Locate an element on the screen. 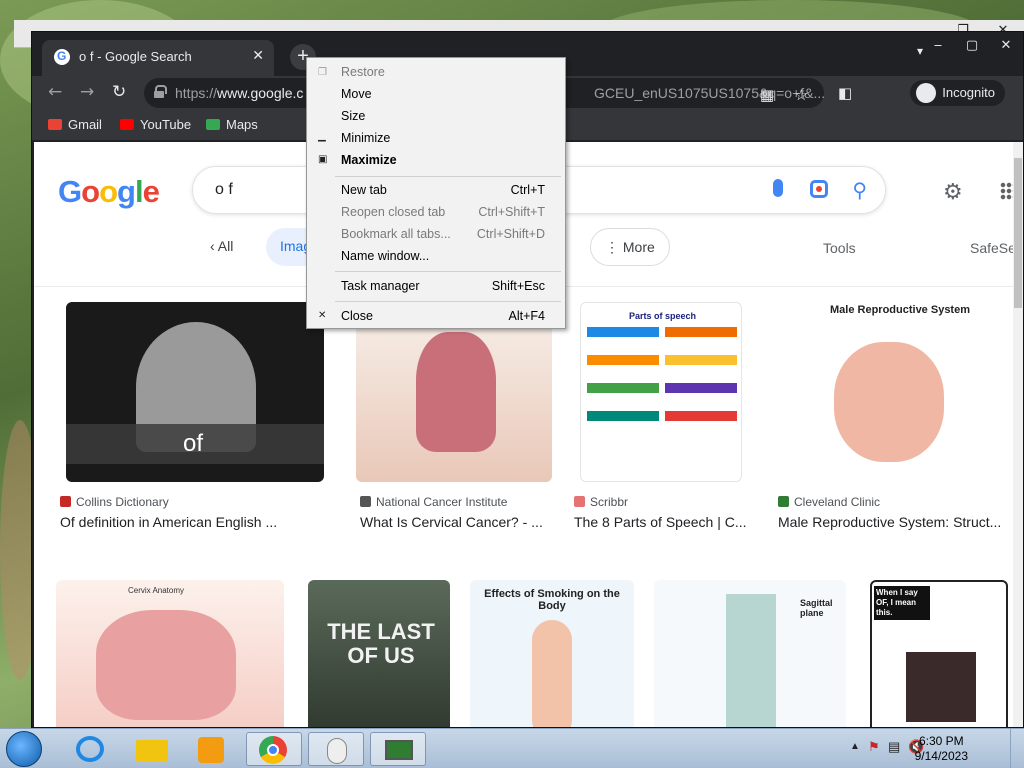 The image size is (1024, 768). result-thumbnail is located at coordinates (454, 392).